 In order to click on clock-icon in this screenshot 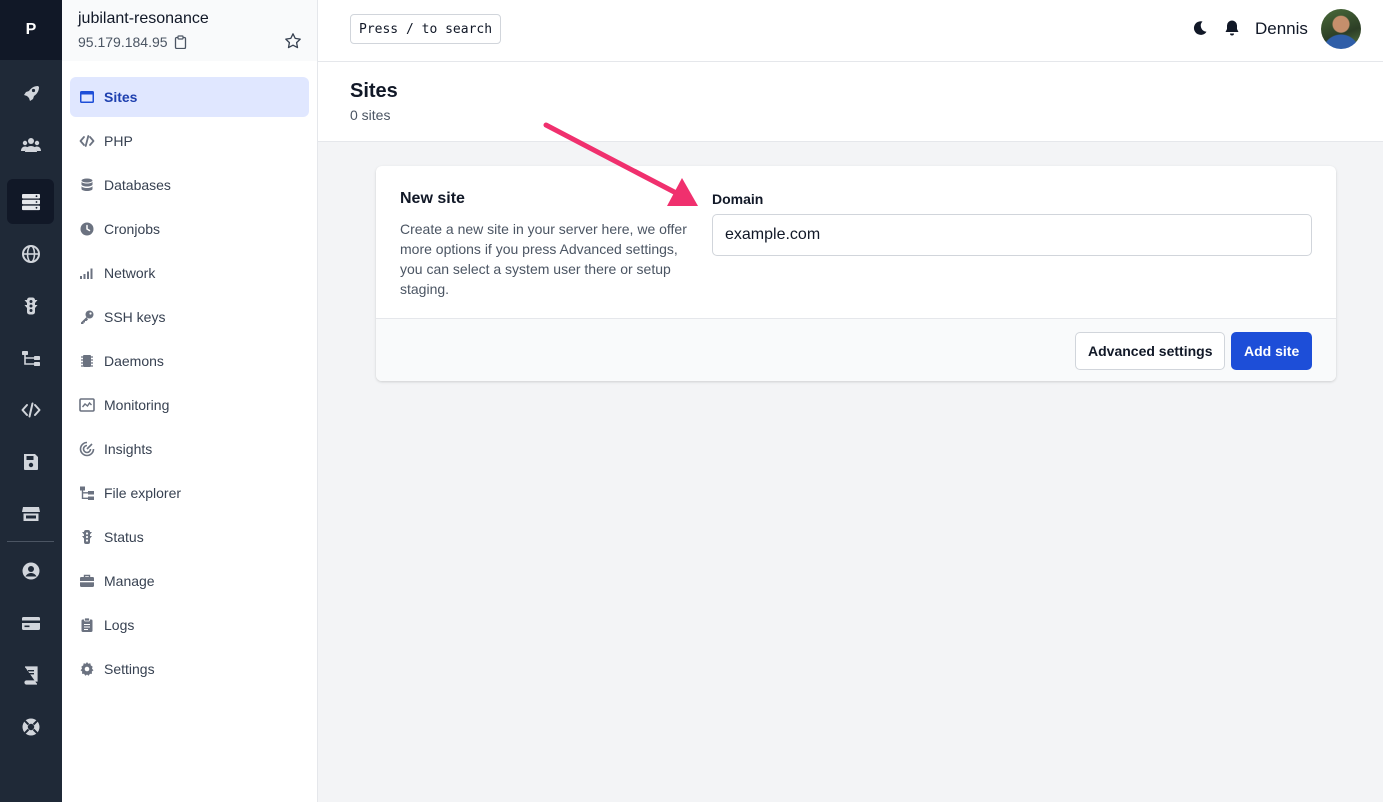, I will do `click(87, 229)`.